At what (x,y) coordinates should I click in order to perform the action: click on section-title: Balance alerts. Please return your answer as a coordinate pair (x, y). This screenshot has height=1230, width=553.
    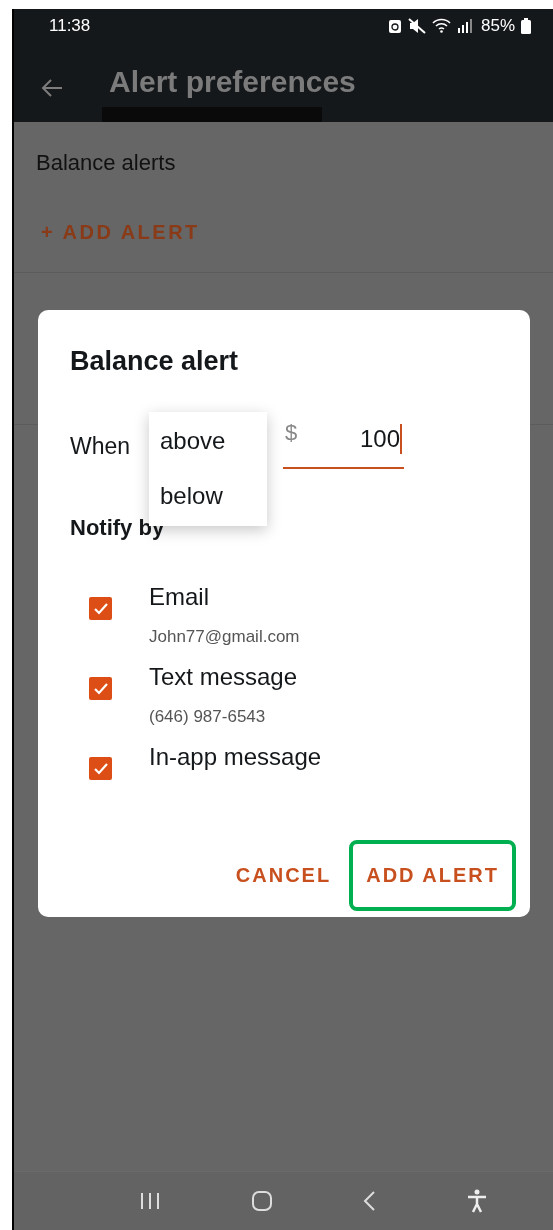
    Looking at the image, I should click on (106, 162).